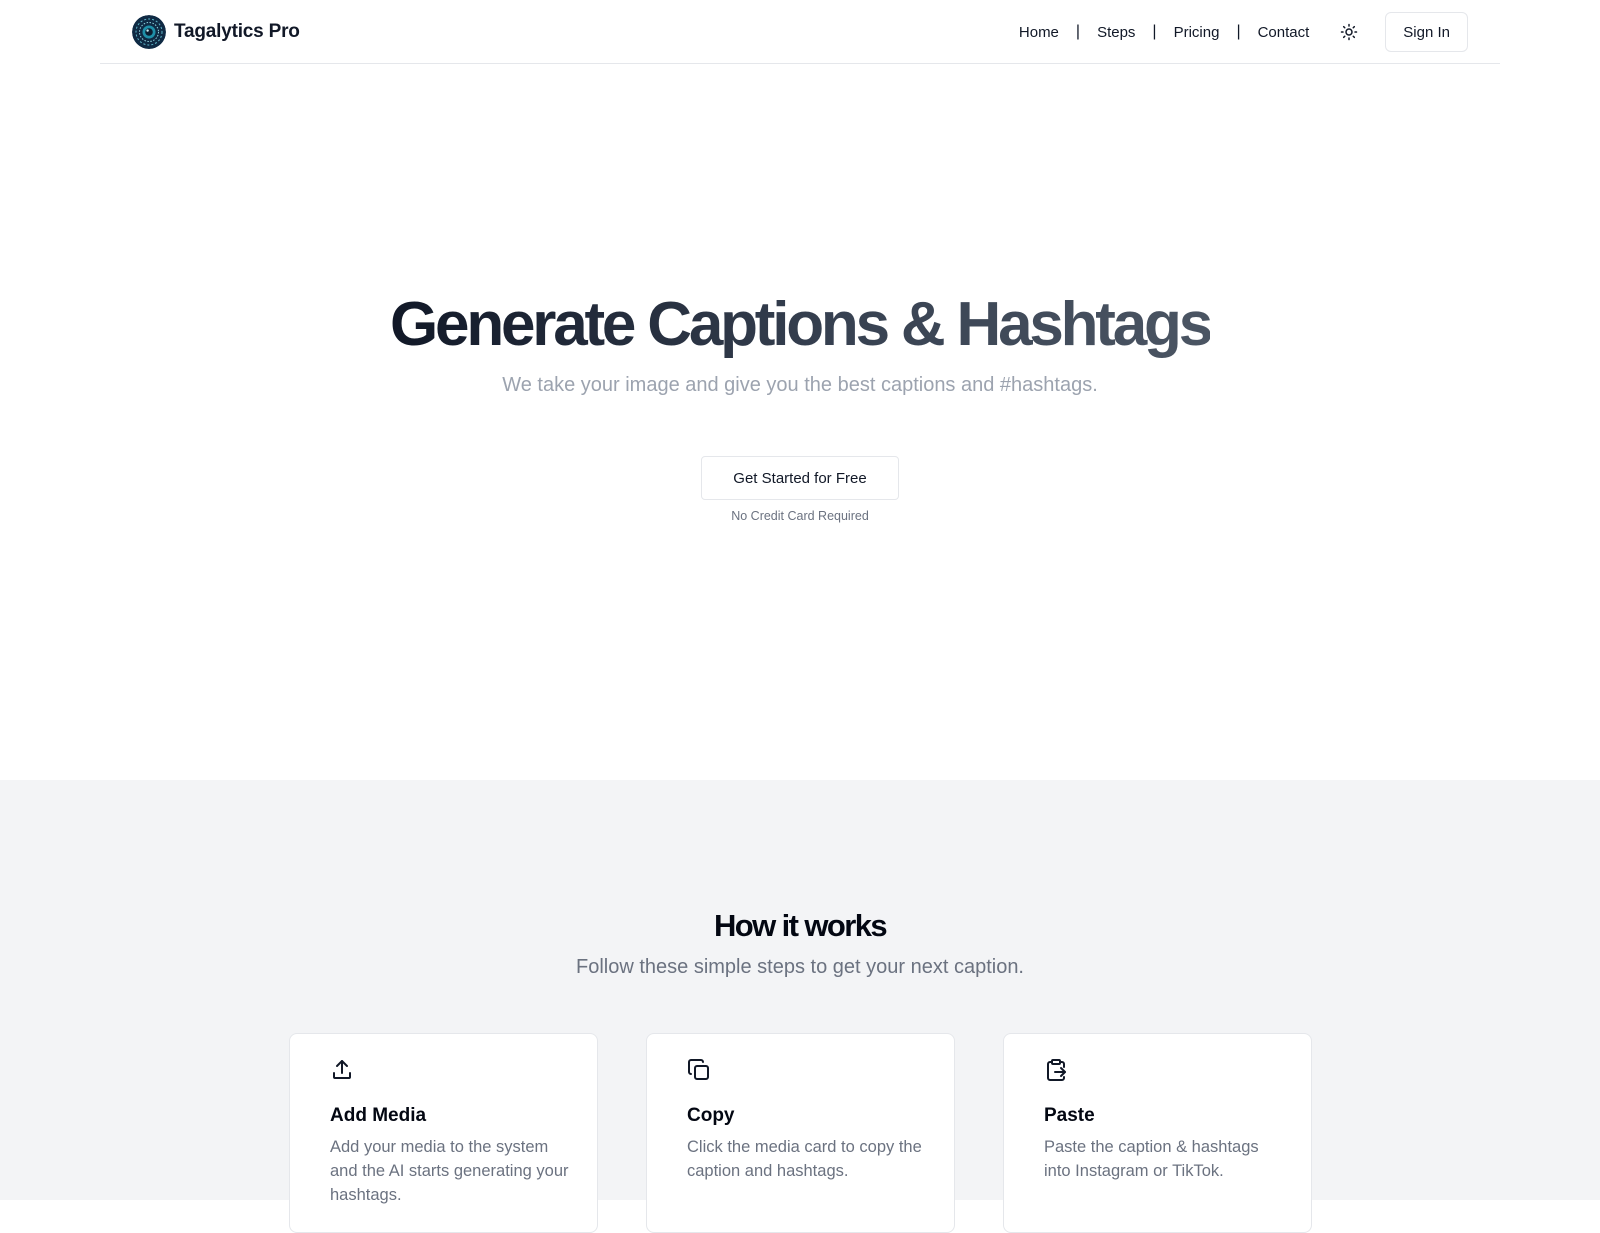 Image resolution: width=1600 pixels, height=1233 pixels. I want to click on circuit-eye-logo-icon, so click(149, 32).